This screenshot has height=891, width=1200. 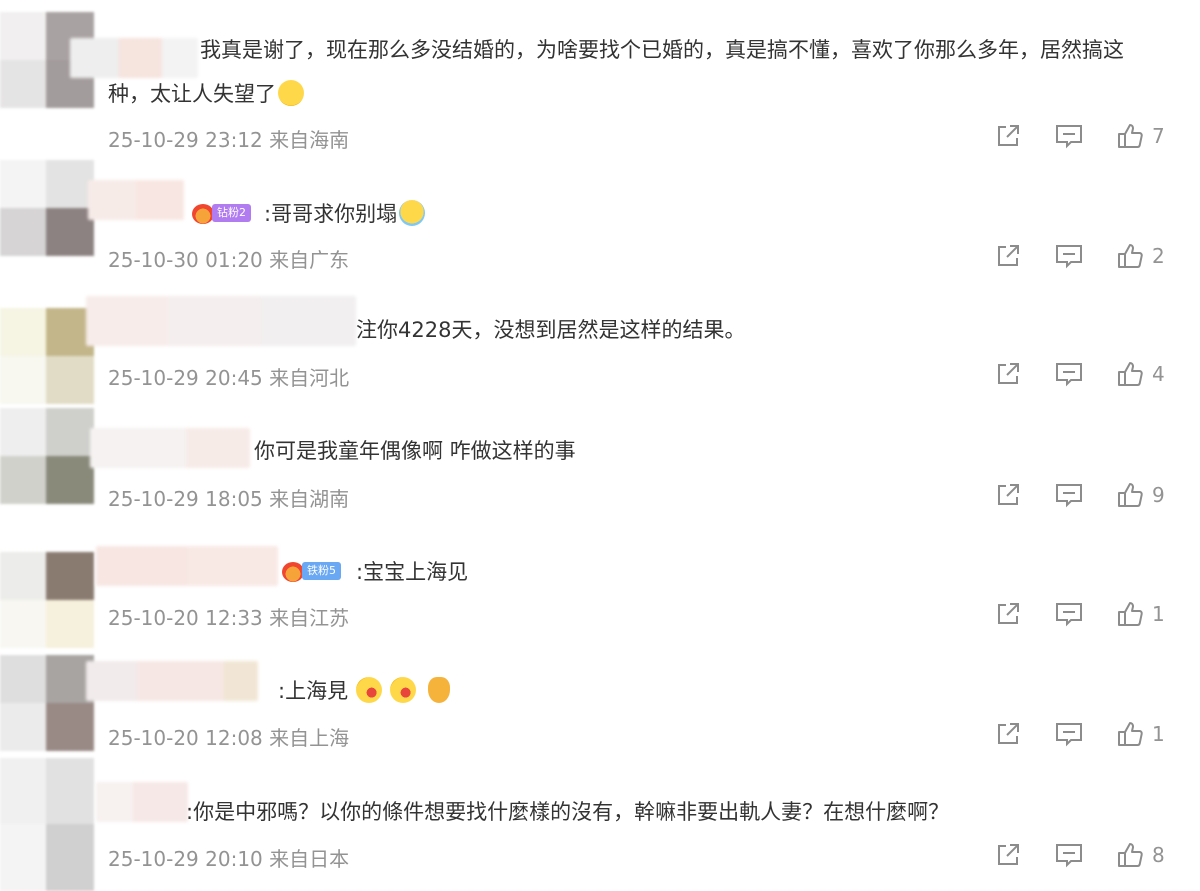 What do you see at coordinates (309, 738) in the screenshot?
I see `comment-location: 来自上海` at bounding box center [309, 738].